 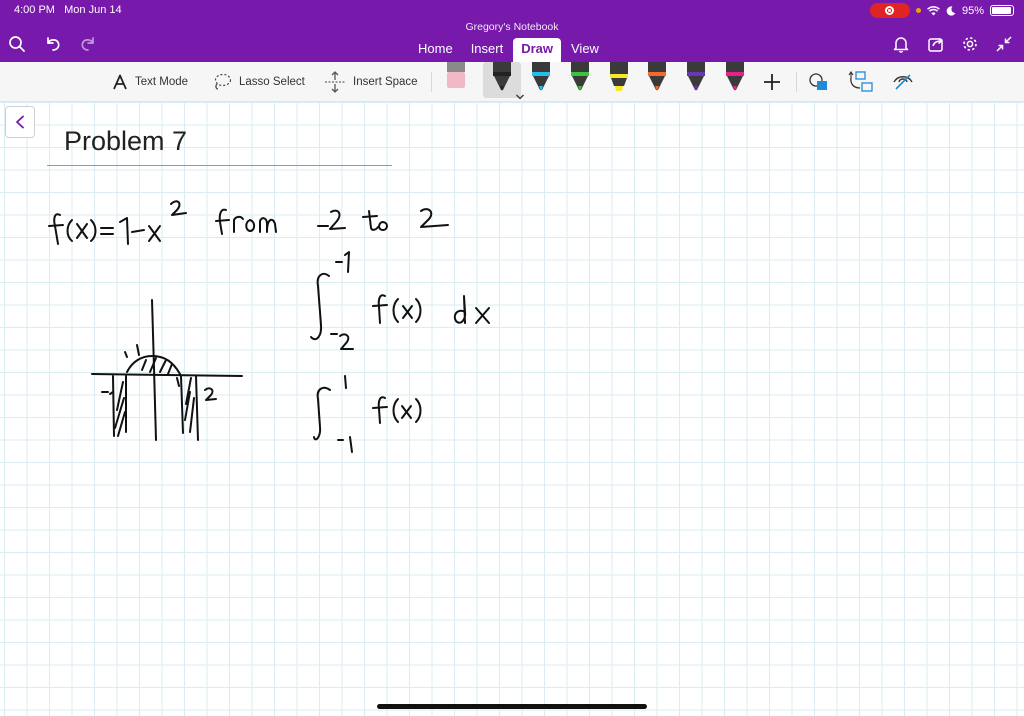 What do you see at coordinates (272, 82) in the screenshot?
I see `lasso-select-label: Lasso Select` at bounding box center [272, 82].